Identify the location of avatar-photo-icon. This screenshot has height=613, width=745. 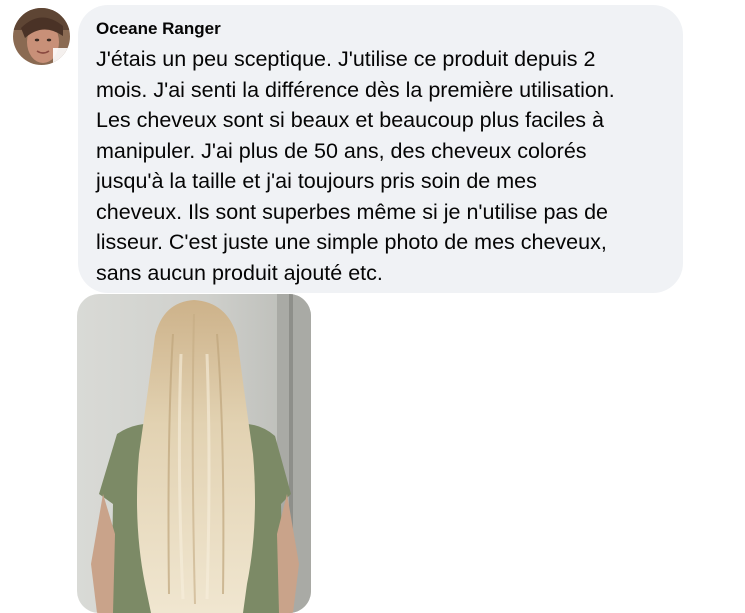
(41, 36).